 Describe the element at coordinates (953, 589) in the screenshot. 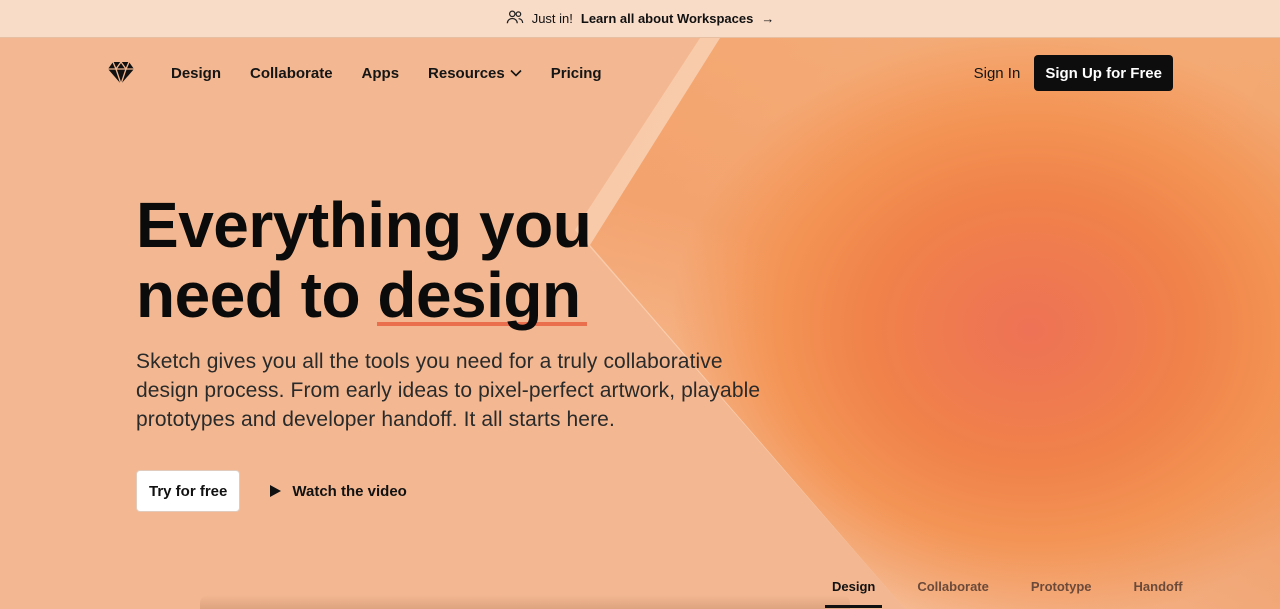

I see `tab-collaborate: Collaborate` at that location.